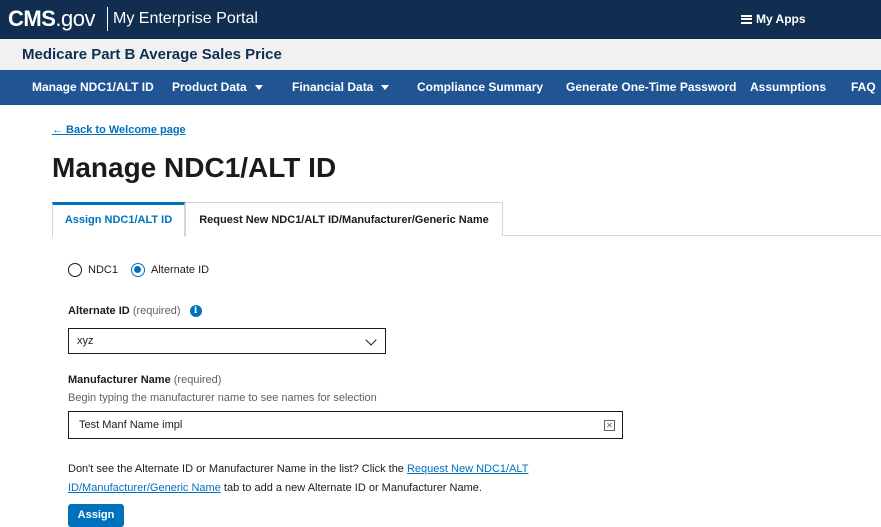  I want to click on my-apps-button: My Apps, so click(773, 19).